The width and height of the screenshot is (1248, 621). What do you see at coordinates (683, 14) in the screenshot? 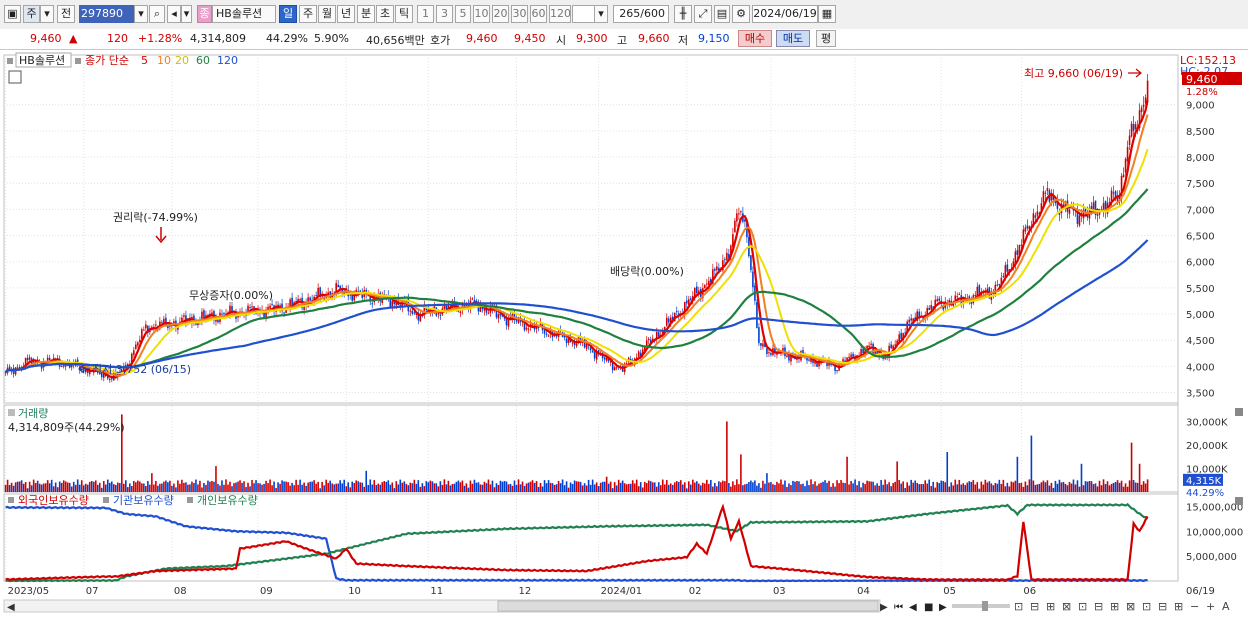
I see `candle-icon: ╫` at bounding box center [683, 14].